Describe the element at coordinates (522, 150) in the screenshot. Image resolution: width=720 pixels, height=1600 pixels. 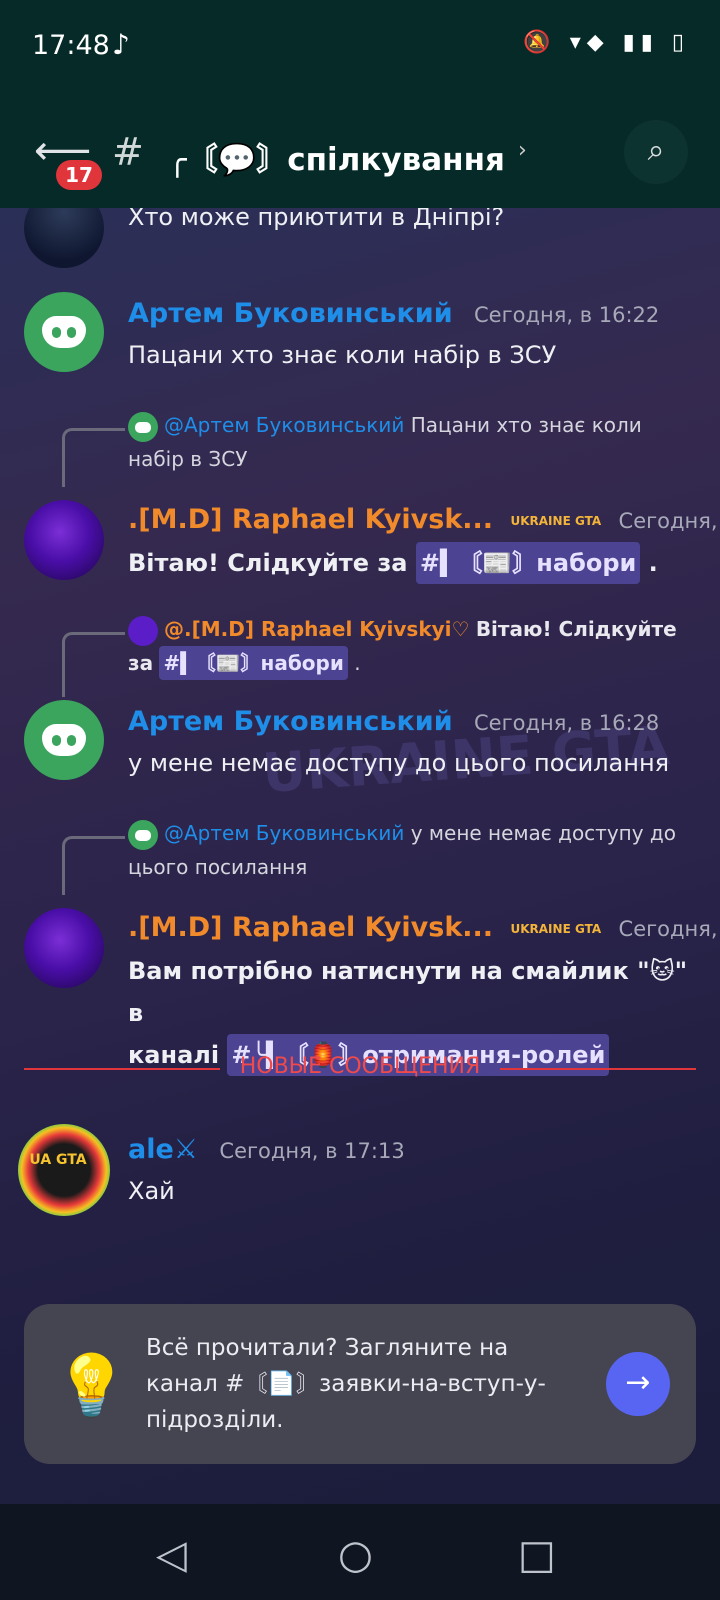
I see `chevron-right-icon: ›` at that location.